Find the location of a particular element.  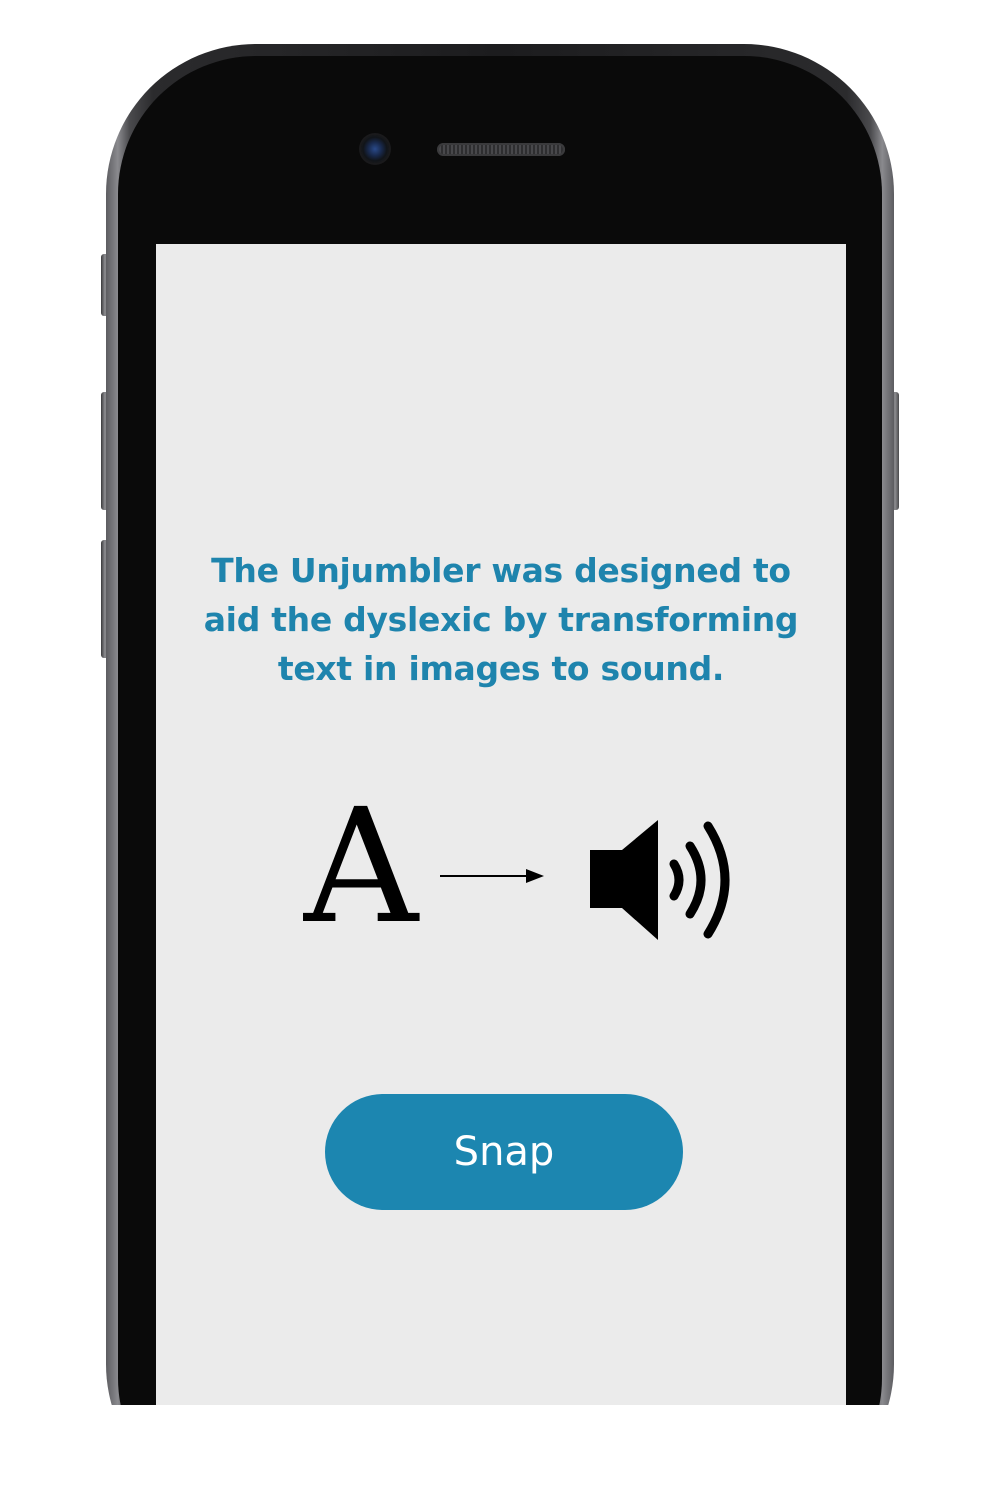

letter-a-glyph: A is located at coordinates (361, 867).